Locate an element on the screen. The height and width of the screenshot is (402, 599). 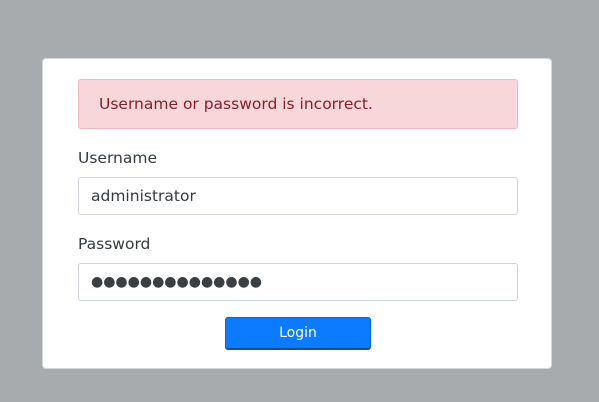
password-label: Password is located at coordinates (114, 244).